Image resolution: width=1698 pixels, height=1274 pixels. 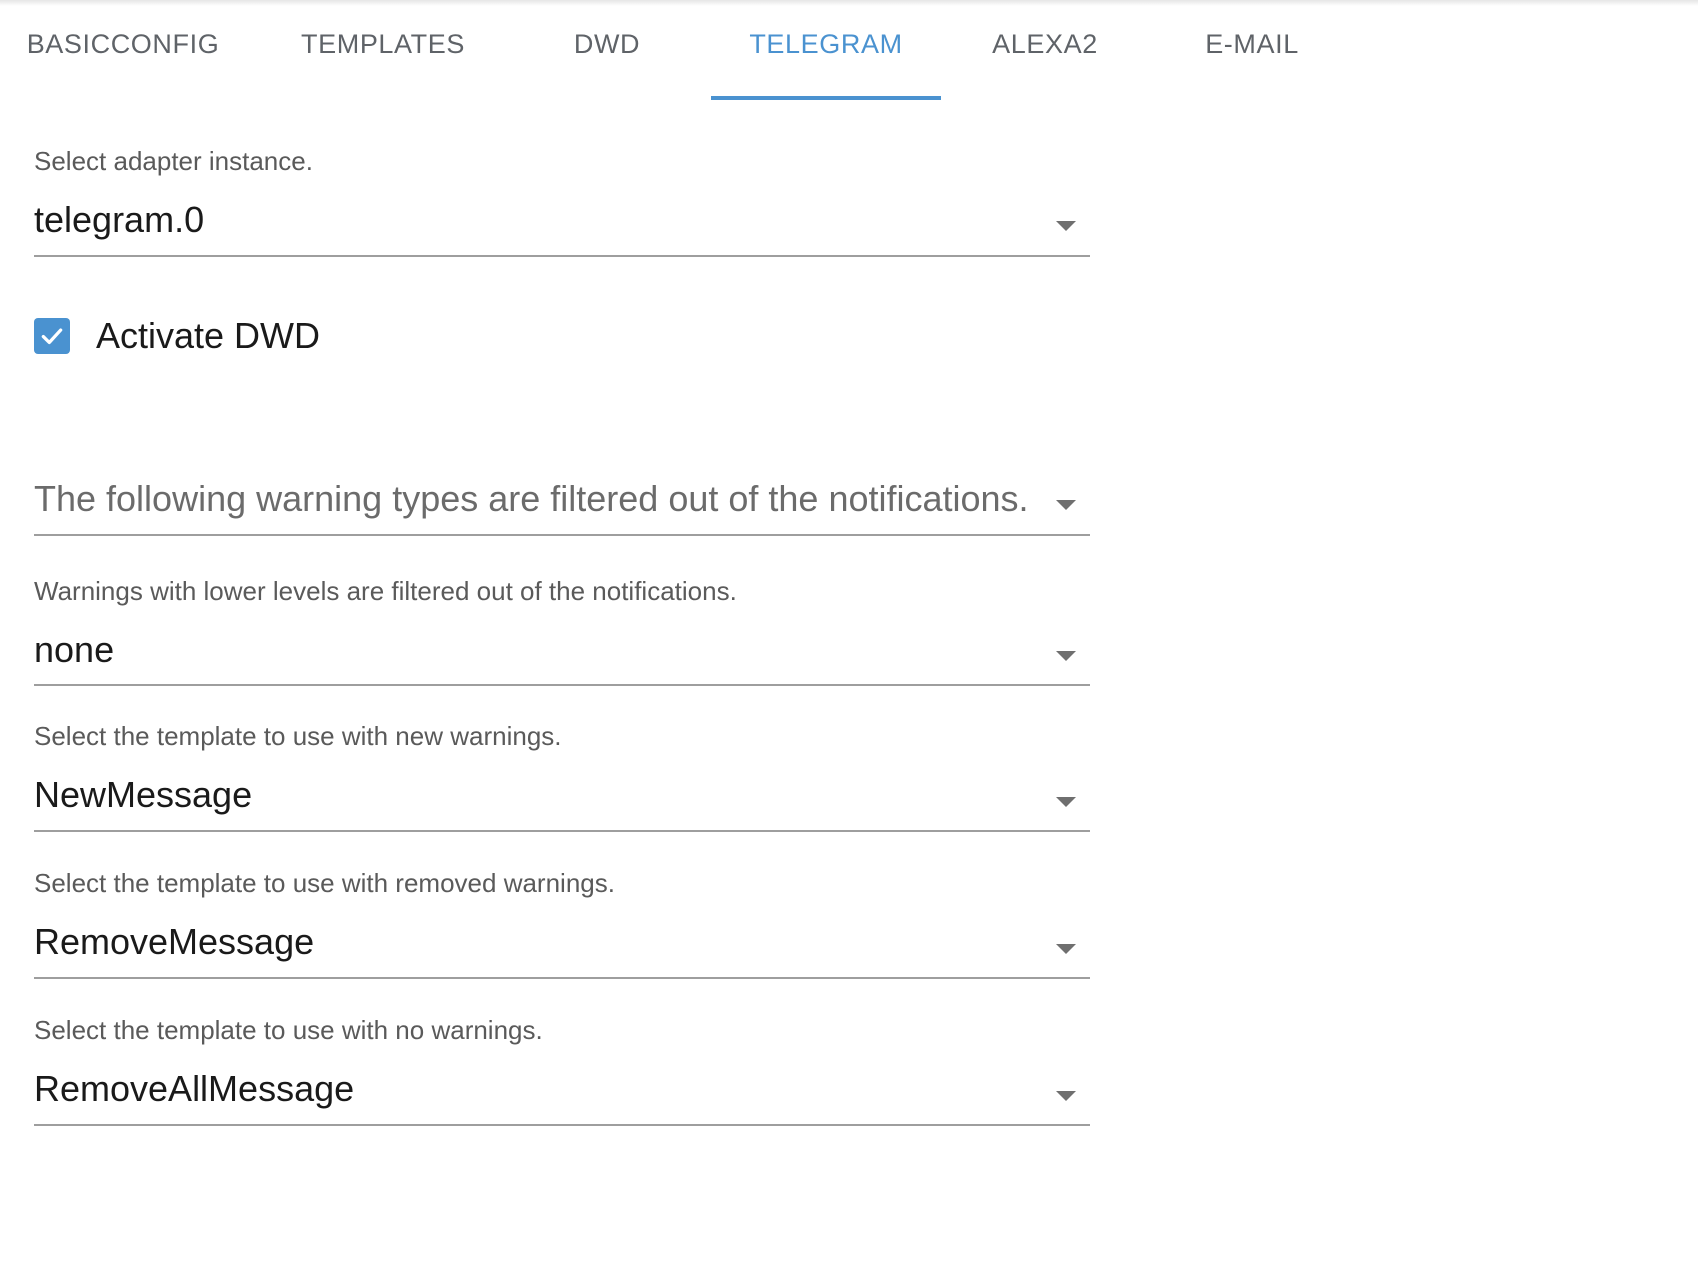 I want to click on tab-templates: TEMPLATES, so click(x=383, y=50).